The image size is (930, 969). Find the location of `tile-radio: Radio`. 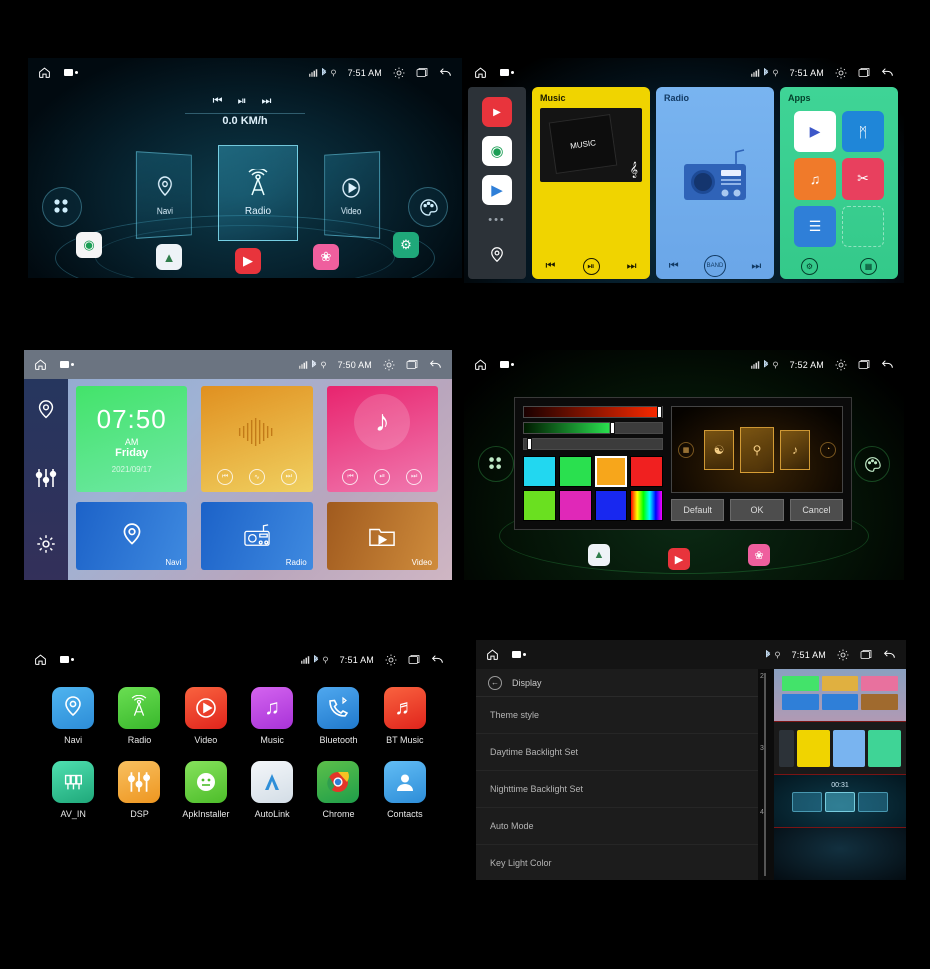

tile-radio: Radio is located at coordinates (257, 535).